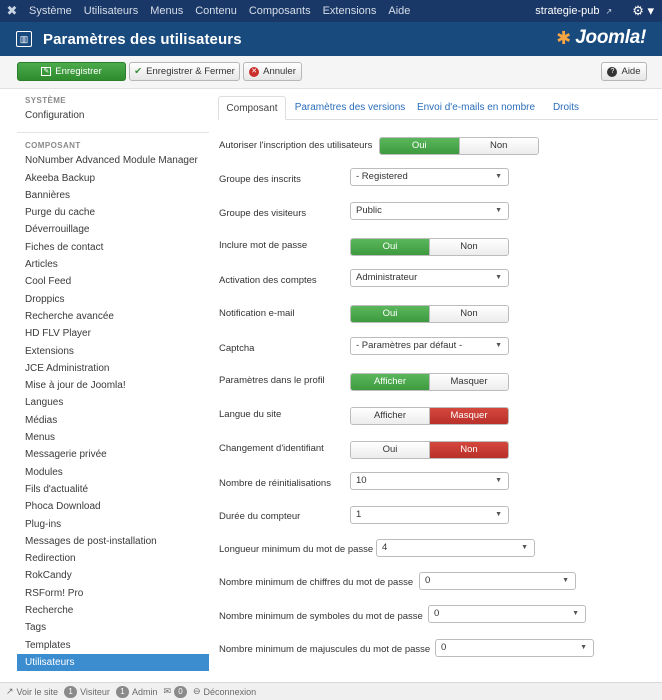  What do you see at coordinates (224, 691) in the screenshot?
I see `logout-link: ⊖ Déconnexion` at bounding box center [224, 691].